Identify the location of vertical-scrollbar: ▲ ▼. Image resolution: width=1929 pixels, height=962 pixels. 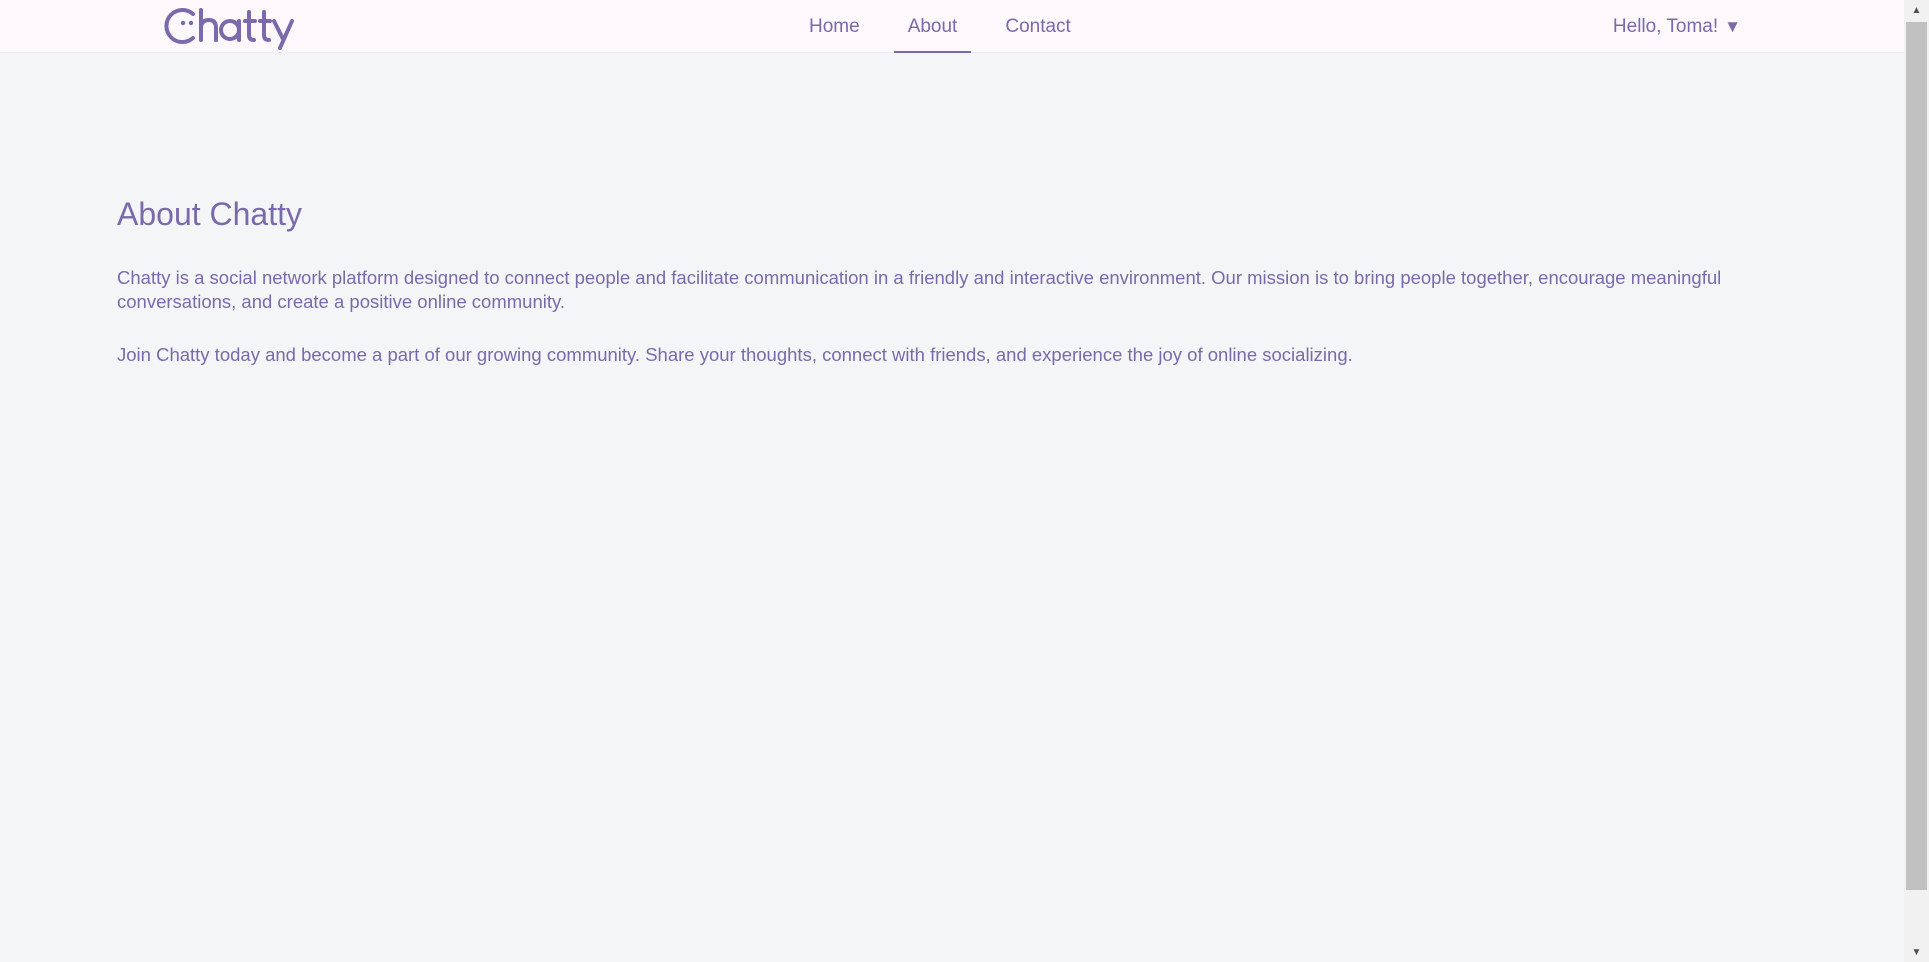
(1916, 481).